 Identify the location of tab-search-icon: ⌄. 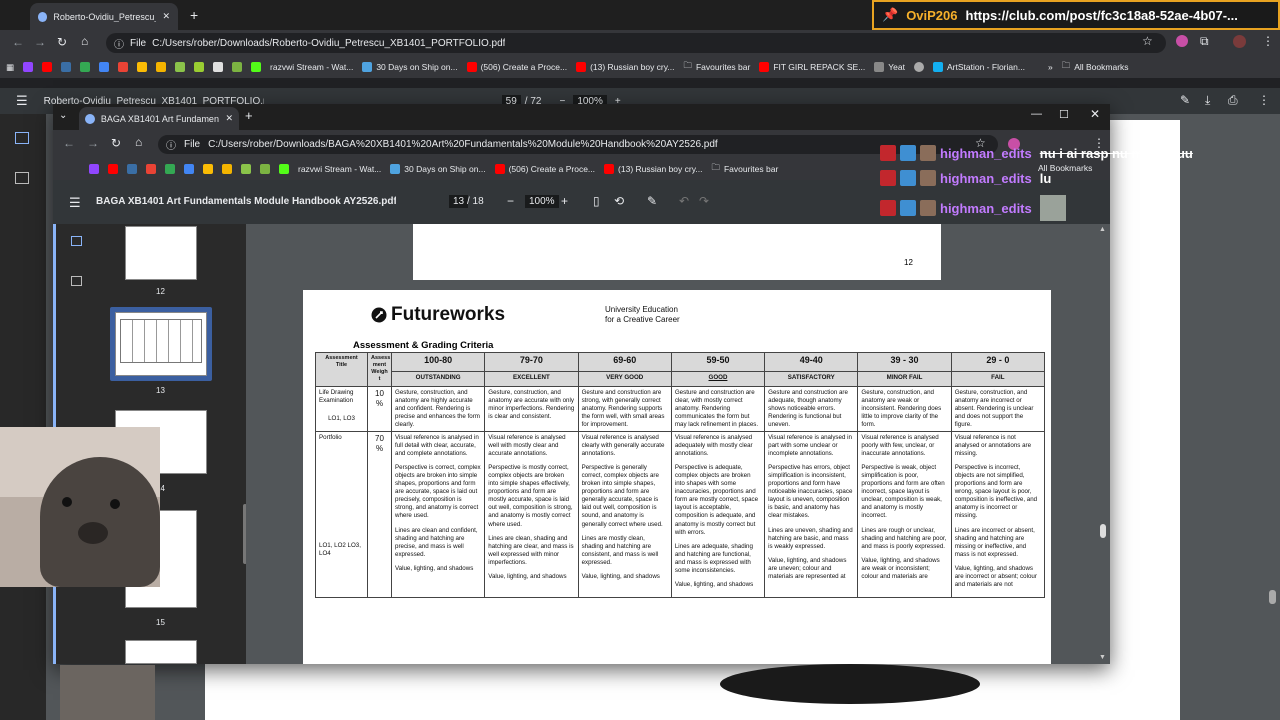
(63, 115).